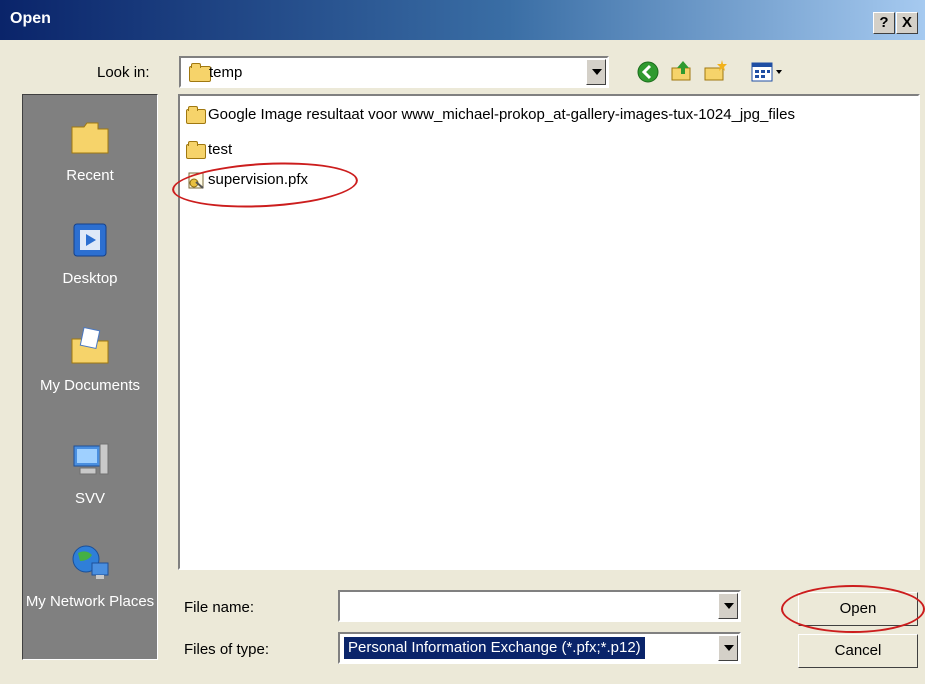  I want to click on look-in-combo: temp, so click(394, 72).